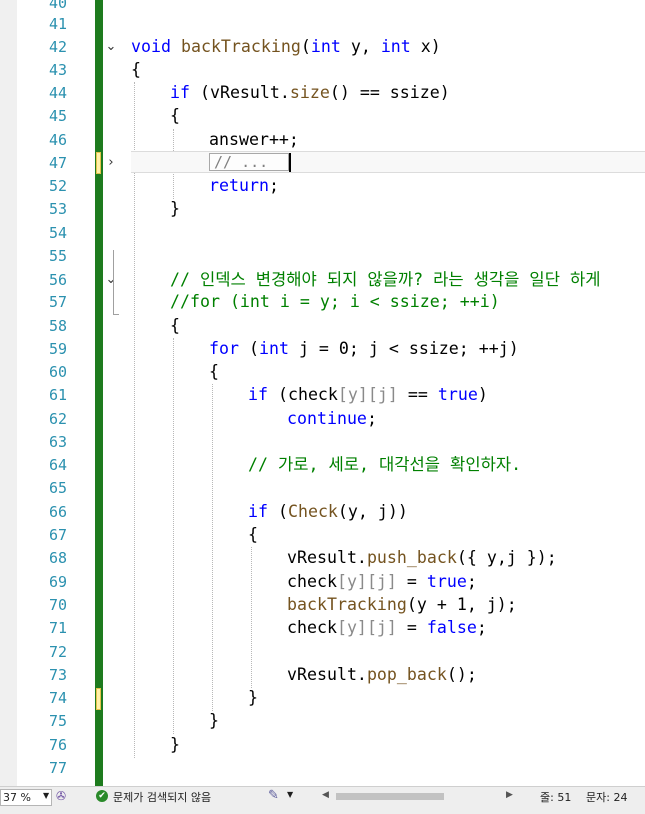 The image size is (645, 814). What do you see at coordinates (347, 604) in the screenshot?
I see `function-name: backTracking` at bounding box center [347, 604].